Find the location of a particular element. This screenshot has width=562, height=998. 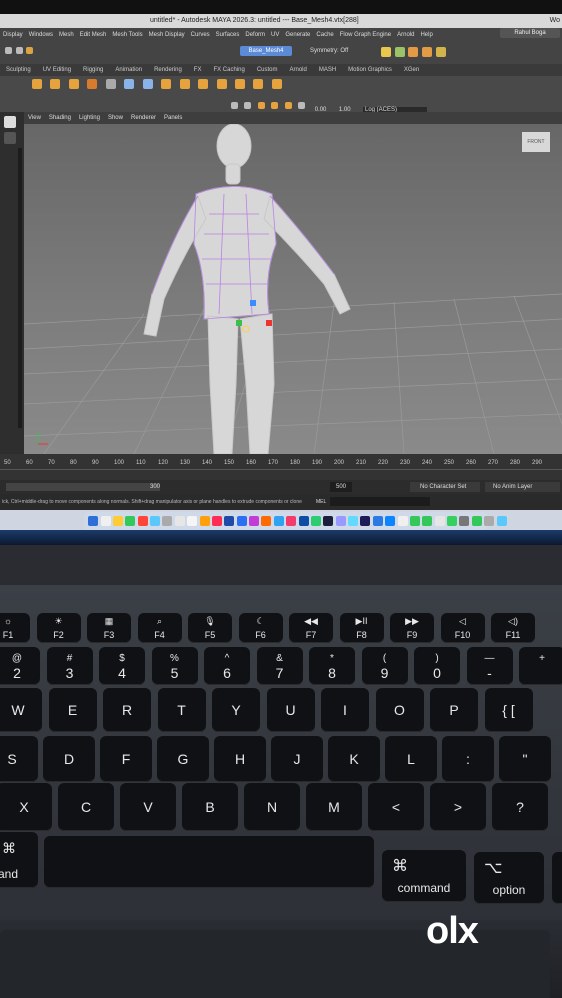

letter-key: B is located at coordinates (210, 807).